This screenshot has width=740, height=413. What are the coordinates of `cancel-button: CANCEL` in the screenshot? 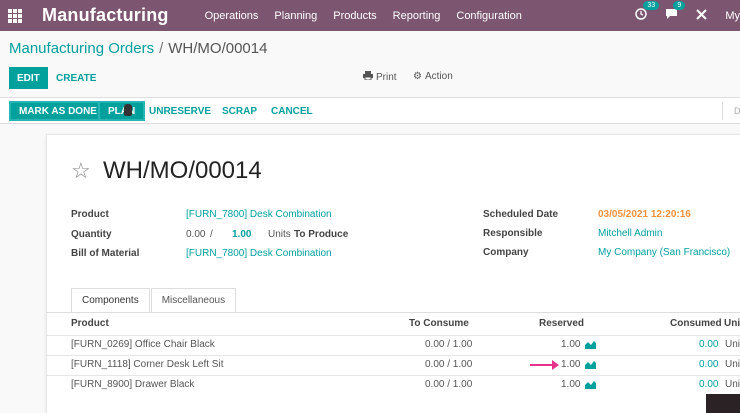 It's located at (292, 111).